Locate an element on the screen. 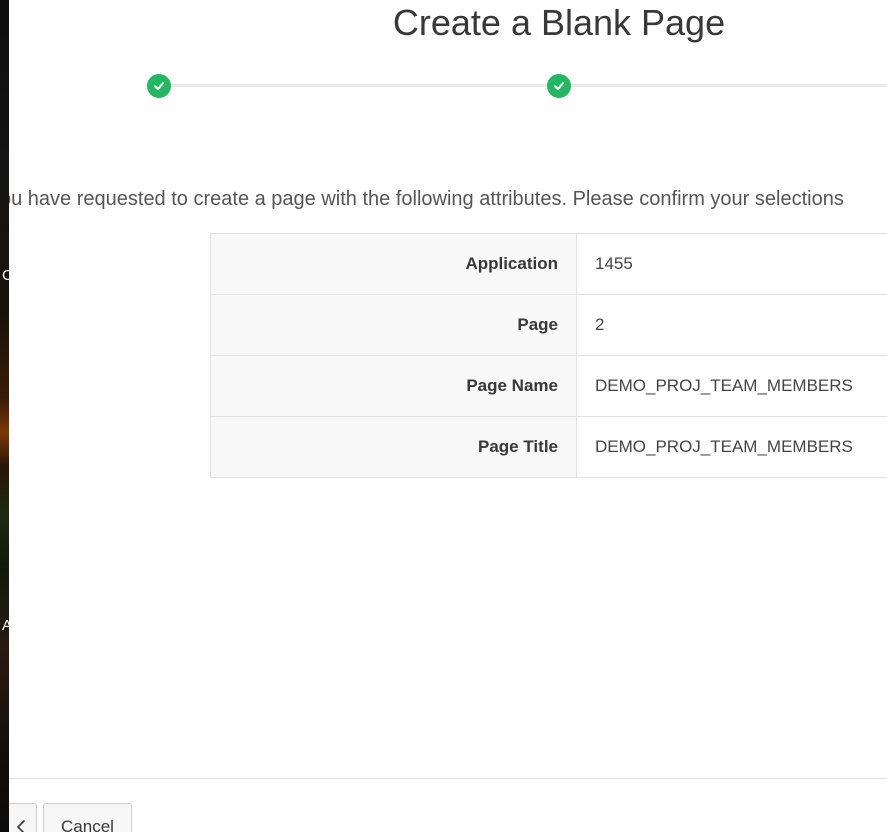  background-window: C A is located at coordinates (6, 416).